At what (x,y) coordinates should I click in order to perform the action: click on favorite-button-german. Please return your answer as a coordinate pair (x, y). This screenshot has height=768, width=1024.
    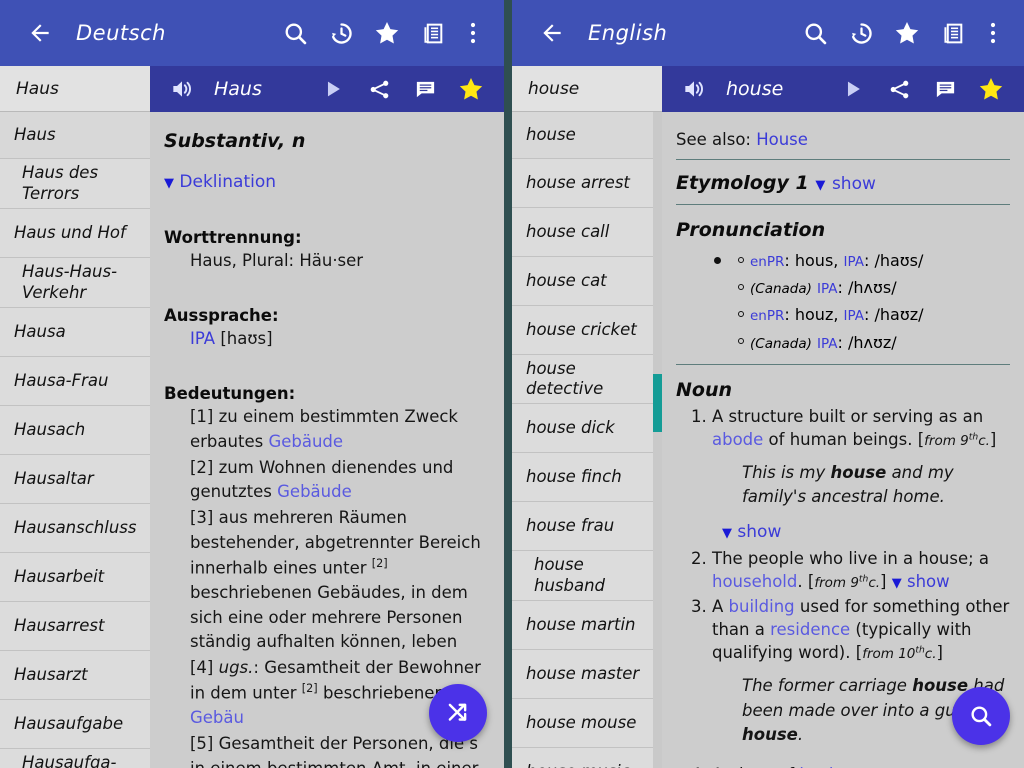
    Looking at the image, I should click on (471, 89).